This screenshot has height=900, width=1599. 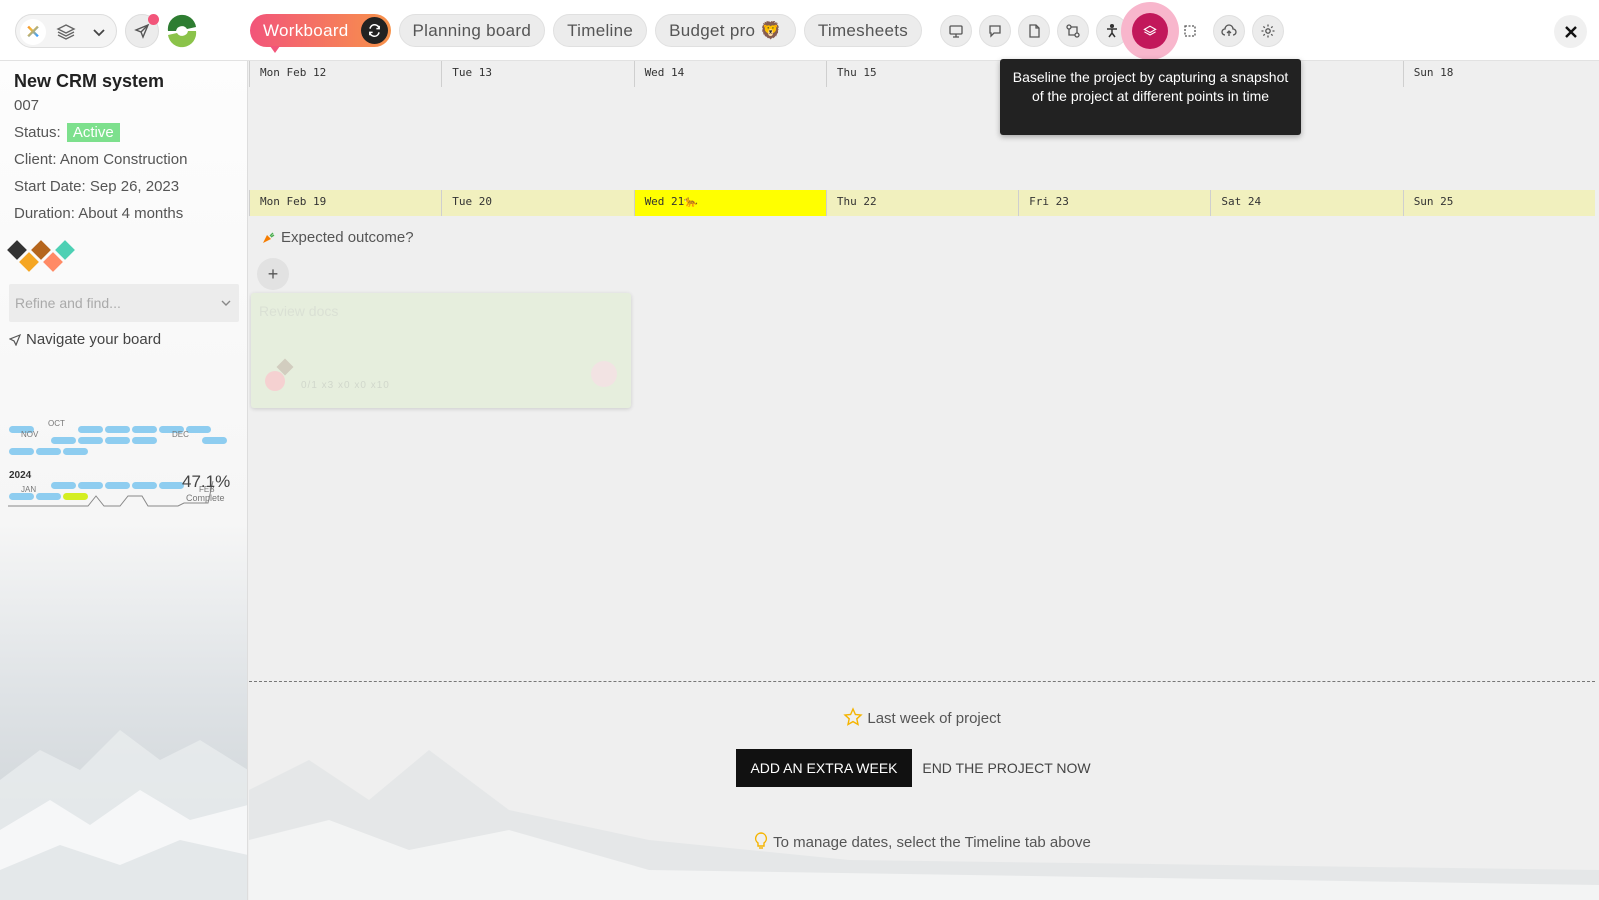 I want to click on add-extra-week-button: ADD AN EXTRA WEEK, so click(x=824, y=768).